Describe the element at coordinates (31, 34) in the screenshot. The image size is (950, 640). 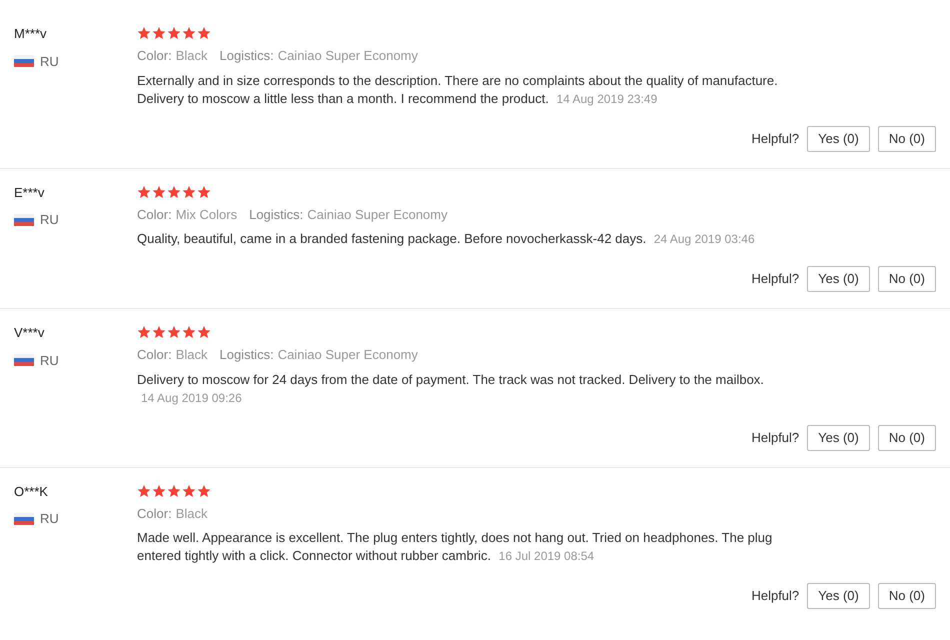
I see `reviewer-name: M***v` at that location.